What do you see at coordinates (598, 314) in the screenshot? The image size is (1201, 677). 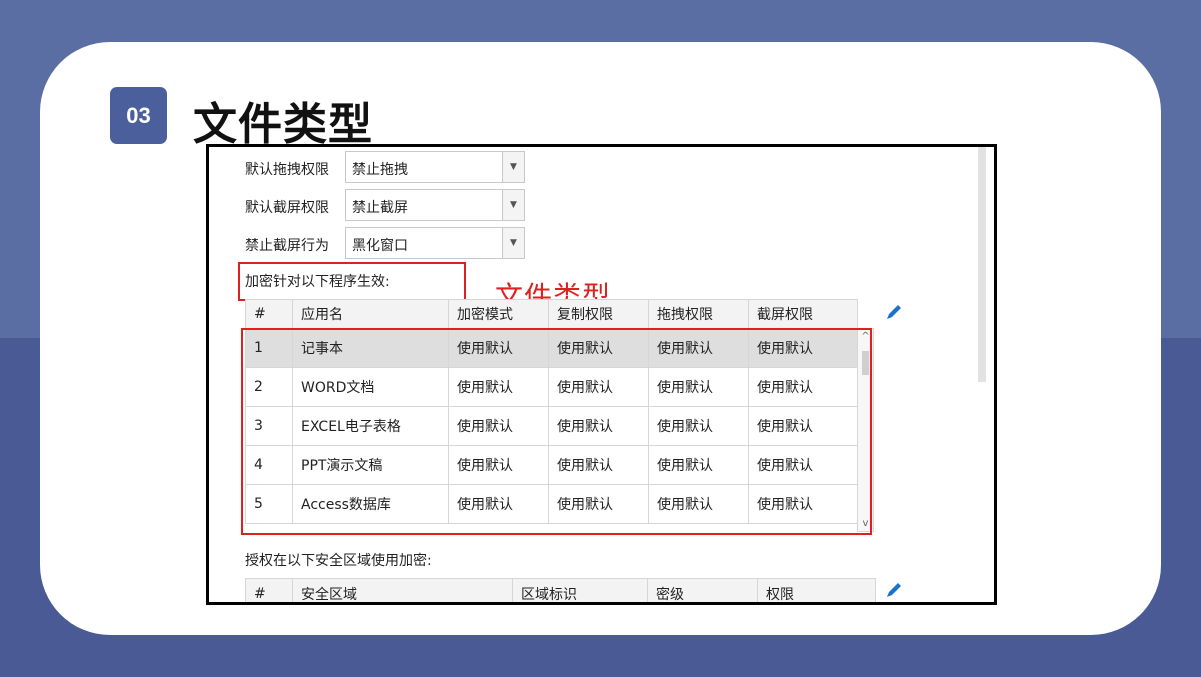 I see `column-header: 复制权限` at bounding box center [598, 314].